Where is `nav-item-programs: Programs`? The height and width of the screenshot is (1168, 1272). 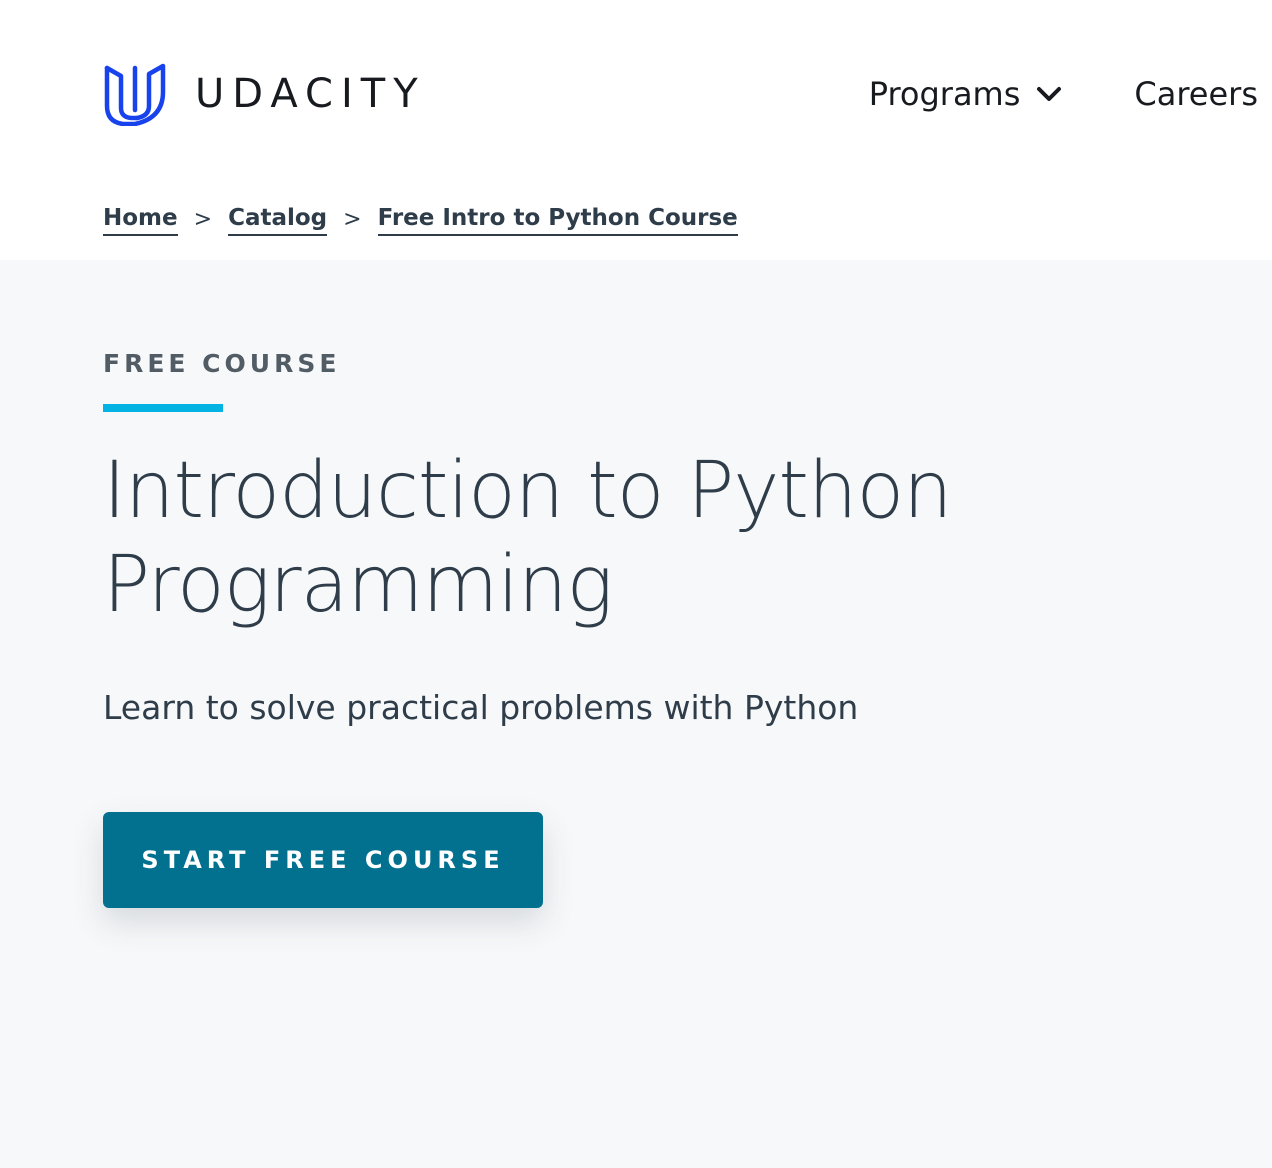
nav-item-programs: Programs is located at coordinates (966, 94).